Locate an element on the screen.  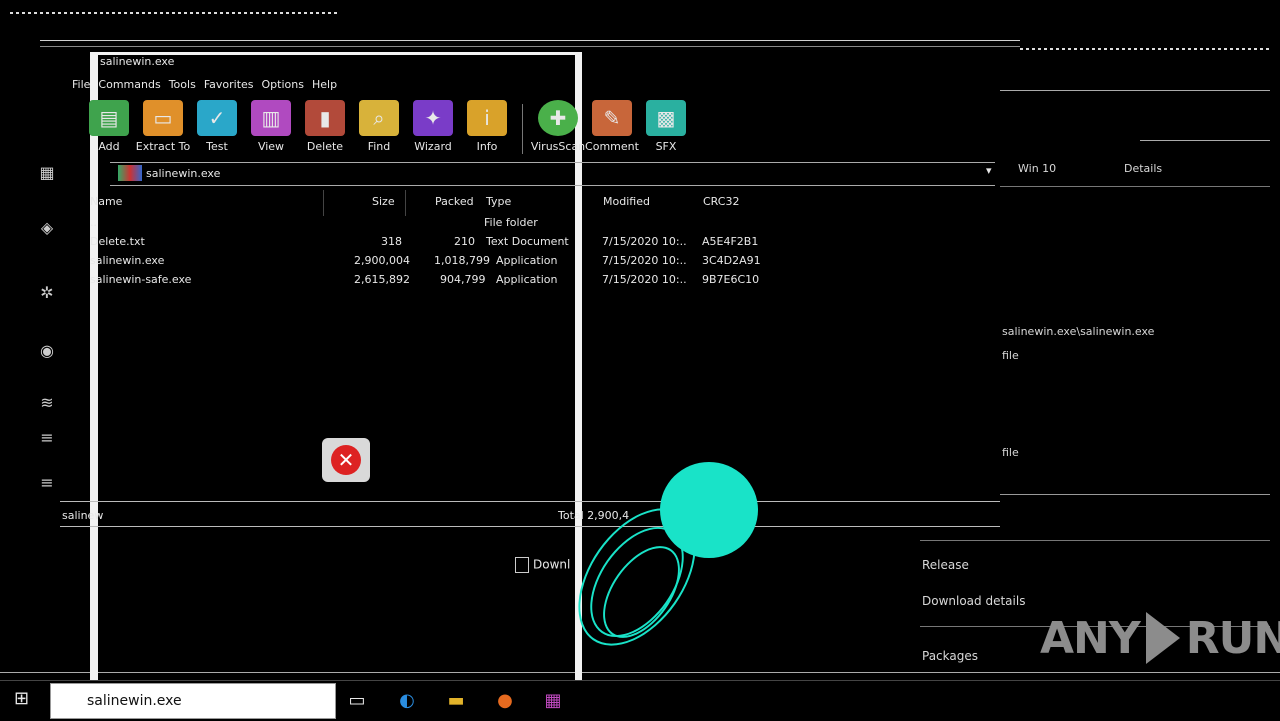
file-type: File folder is located at coordinates (511, 222).